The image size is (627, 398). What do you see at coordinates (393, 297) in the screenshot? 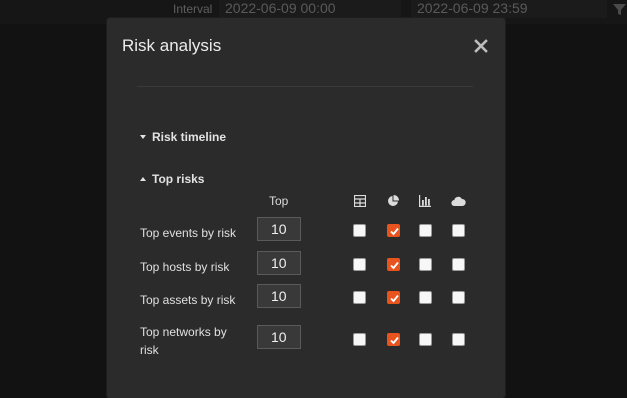
I see `assets-pie-checkbox` at bounding box center [393, 297].